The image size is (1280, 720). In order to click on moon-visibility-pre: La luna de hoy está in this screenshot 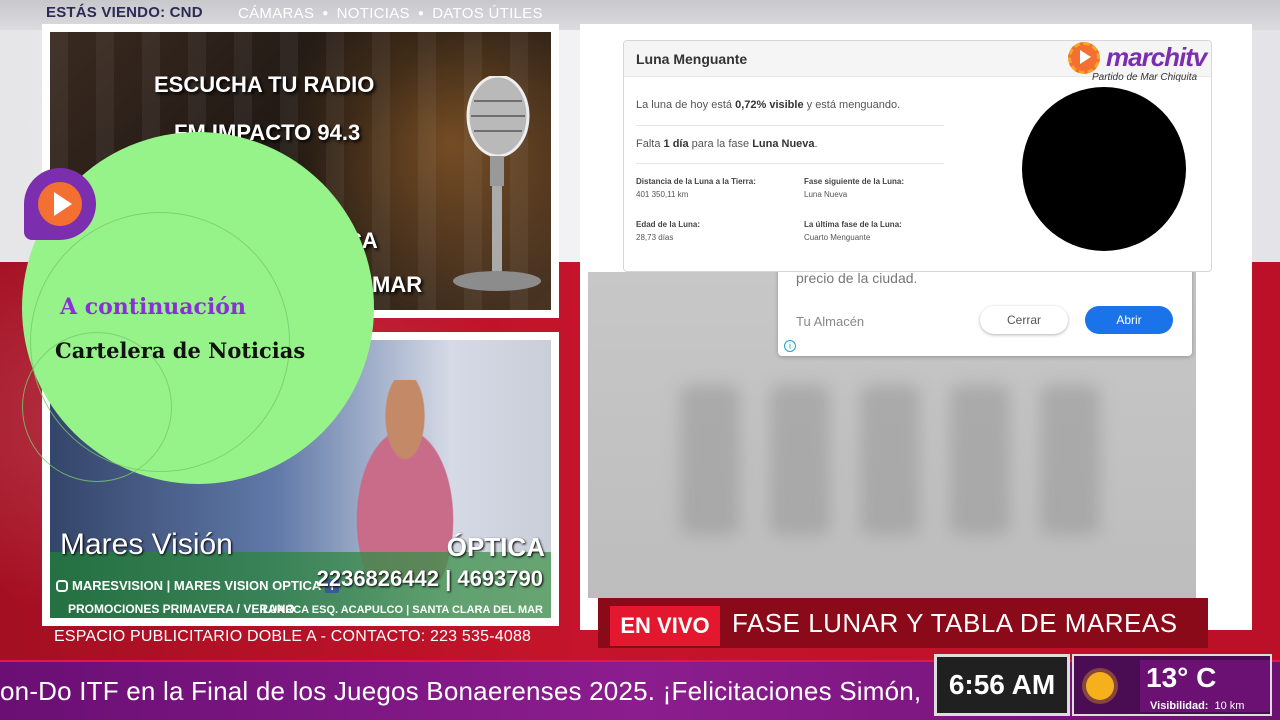, I will do `click(686, 105)`.